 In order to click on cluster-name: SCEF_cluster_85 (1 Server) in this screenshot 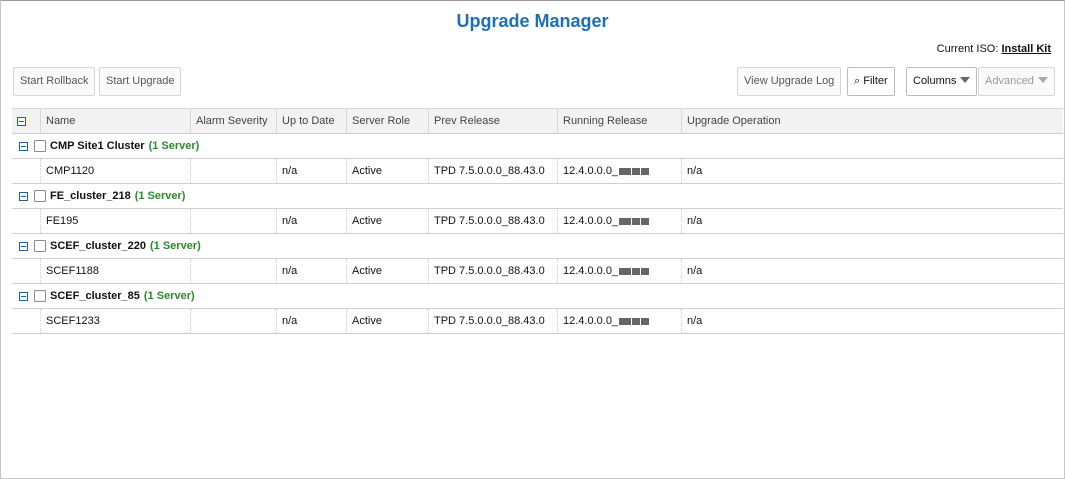, I will do `click(122, 296)`.